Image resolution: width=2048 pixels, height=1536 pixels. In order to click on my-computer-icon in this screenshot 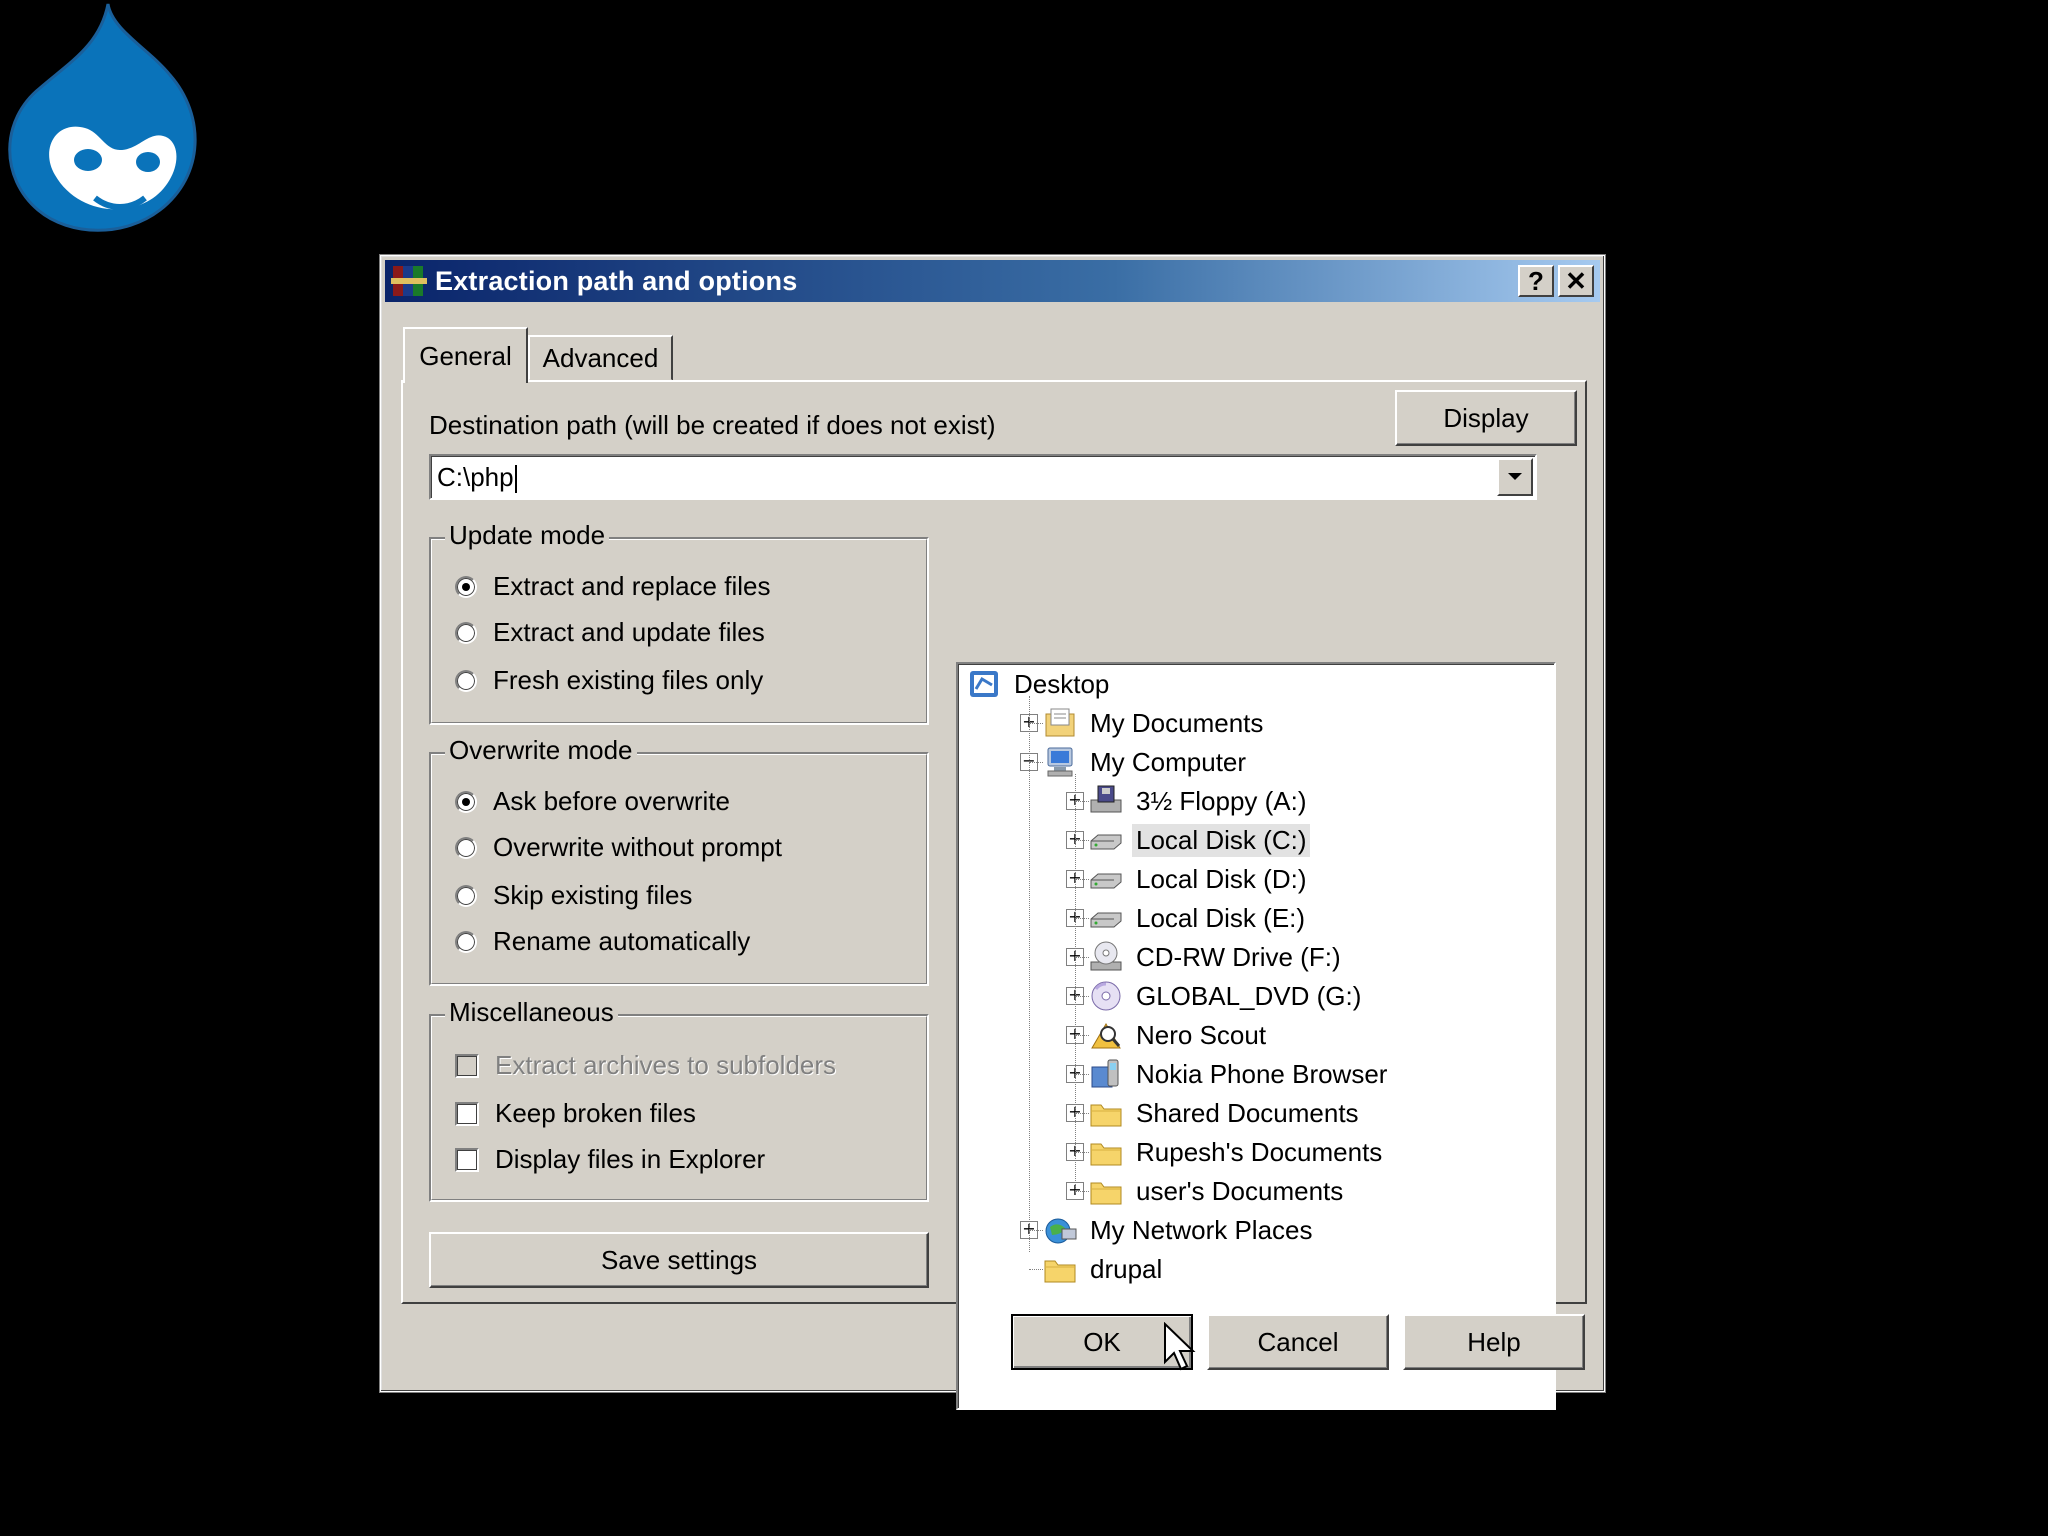, I will do `click(1060, 762)`.